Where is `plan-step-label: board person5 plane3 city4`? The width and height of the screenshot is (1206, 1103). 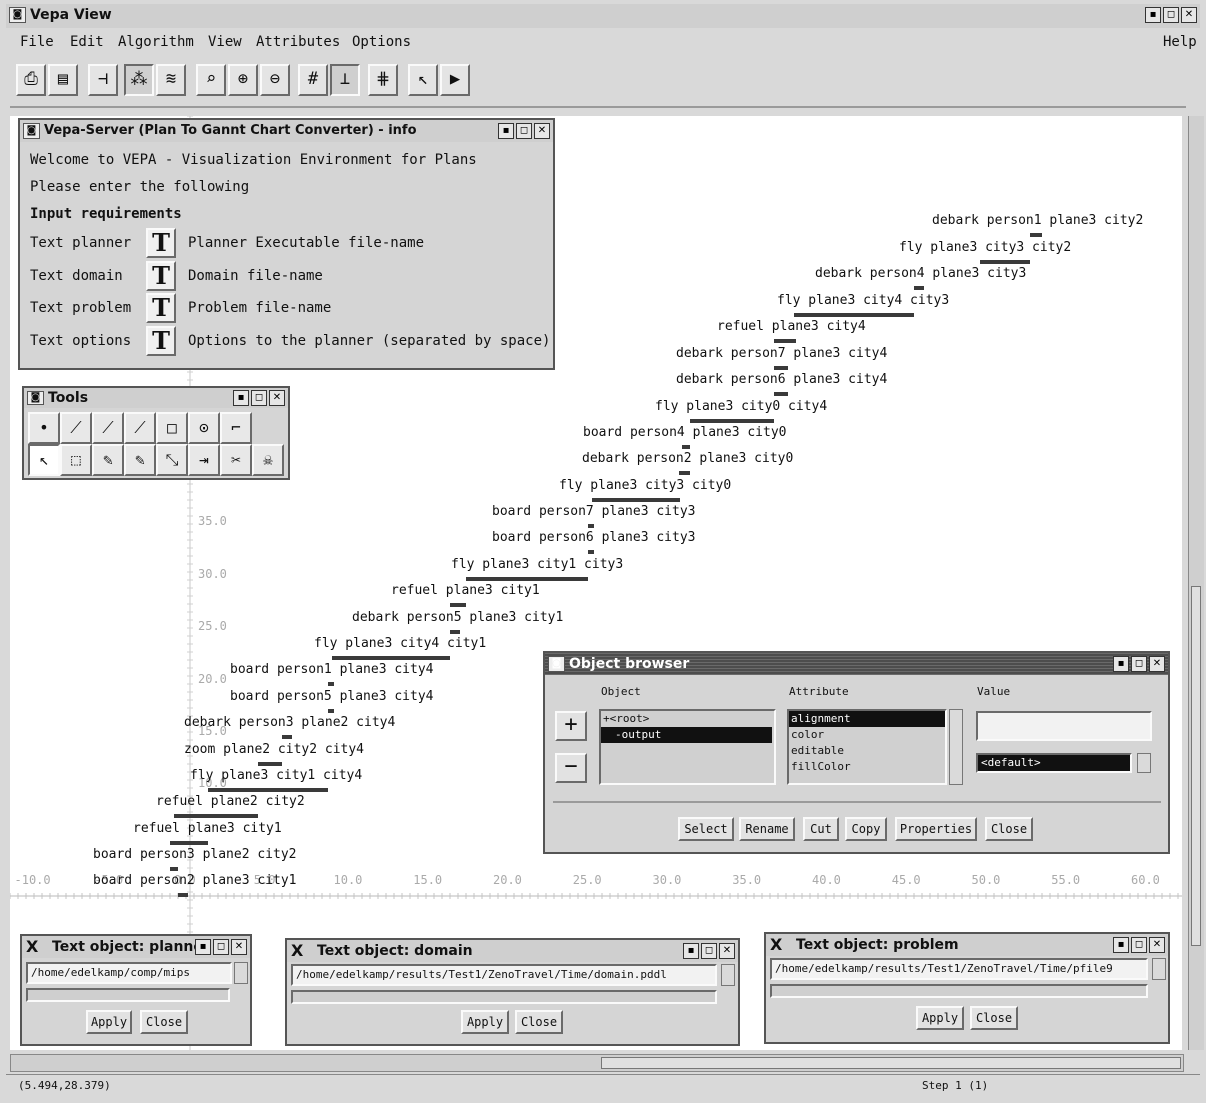 plan-step-label: board person5 plane3 city4 is located at coordinates (332, 696).